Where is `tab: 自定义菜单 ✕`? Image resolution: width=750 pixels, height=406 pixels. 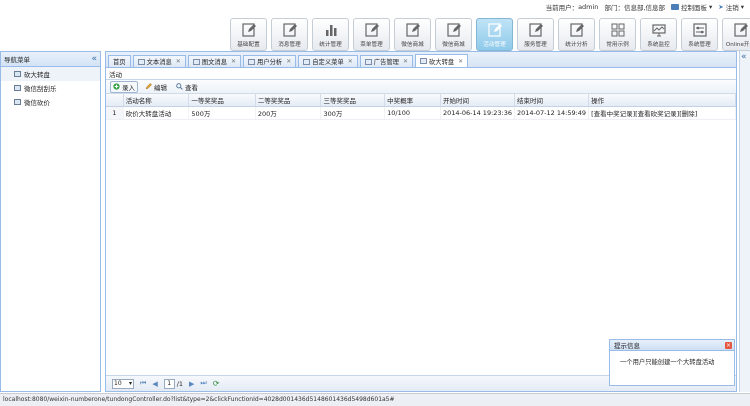
tab: 自定义菜单 ✕ is located at coordinates (328, 61).